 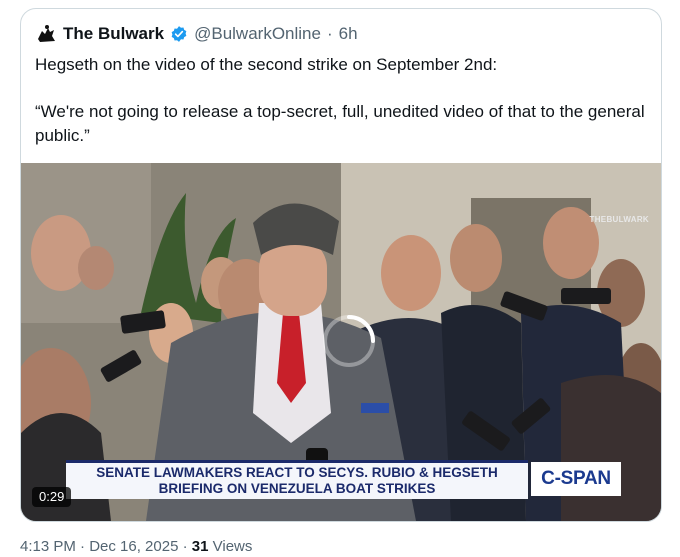 What do you see at coordinates (232, 546) in the screenshot?
I see `views-label: Views` at bounding box center [232, 546].